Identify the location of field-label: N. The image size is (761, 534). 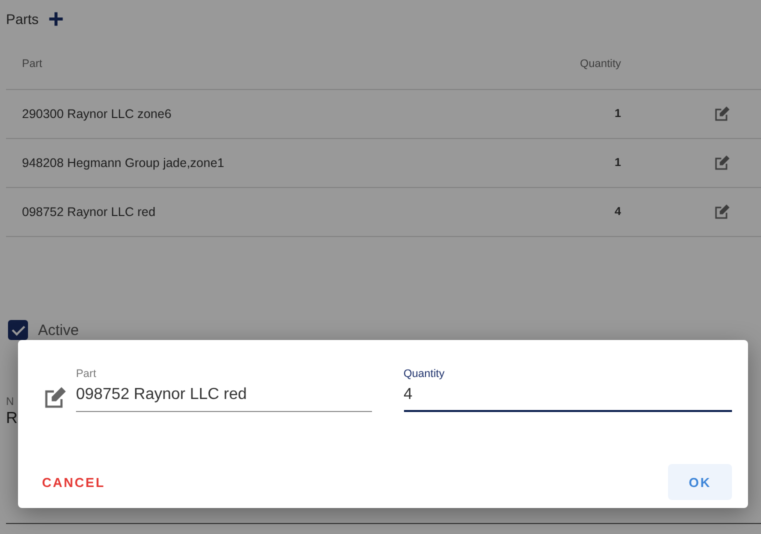
(10, 402).